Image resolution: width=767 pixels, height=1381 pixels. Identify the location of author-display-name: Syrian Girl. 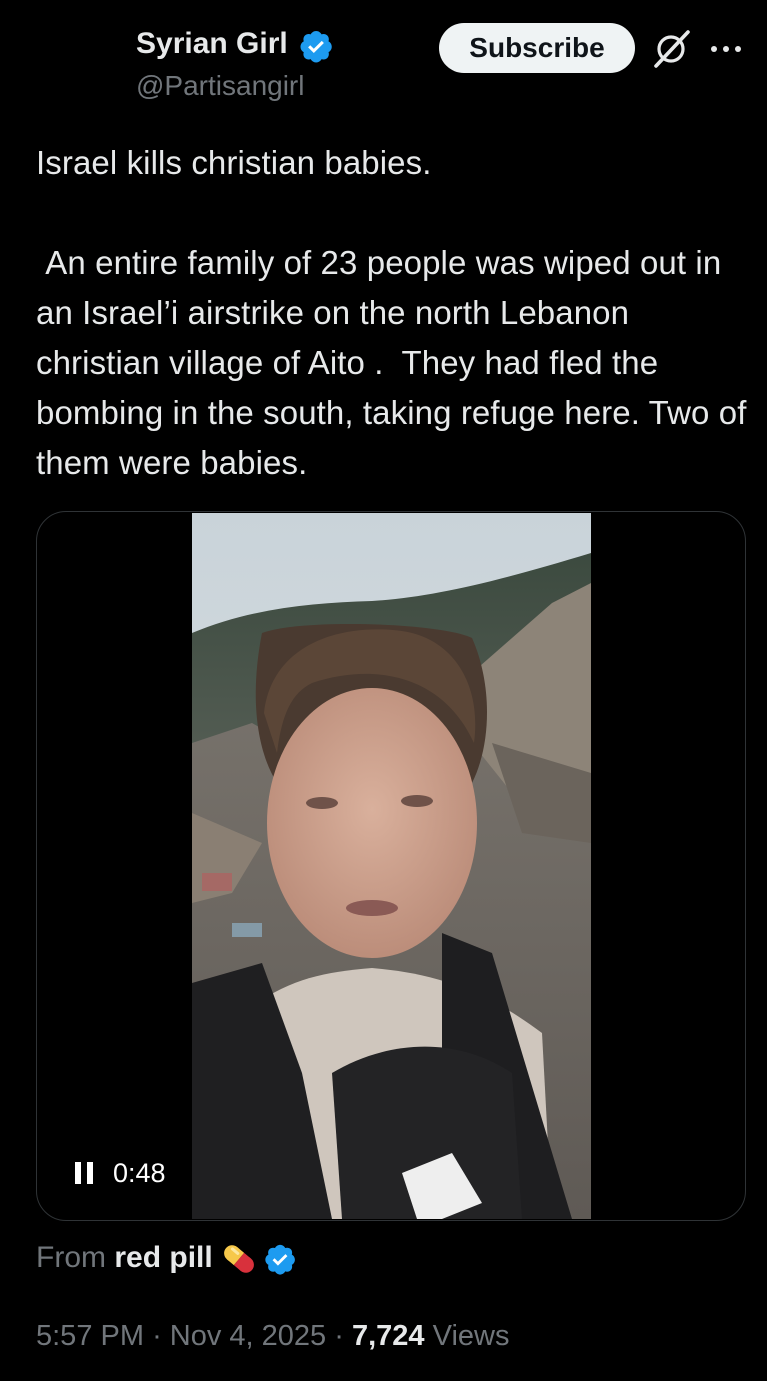
(212, 44).